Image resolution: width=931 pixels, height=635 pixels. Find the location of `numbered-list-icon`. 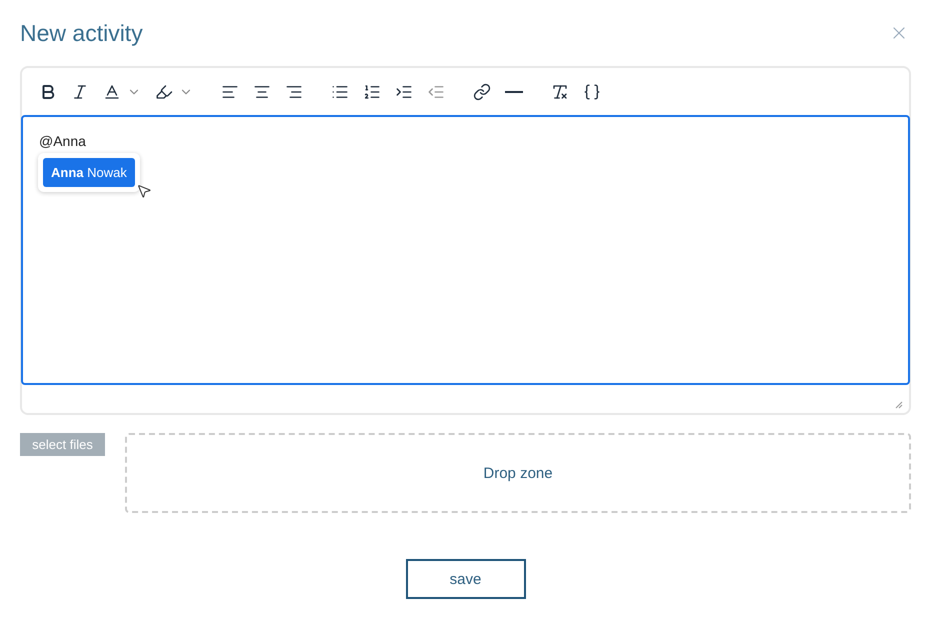

numbered-list-icon is located at coordinates (372, 91).